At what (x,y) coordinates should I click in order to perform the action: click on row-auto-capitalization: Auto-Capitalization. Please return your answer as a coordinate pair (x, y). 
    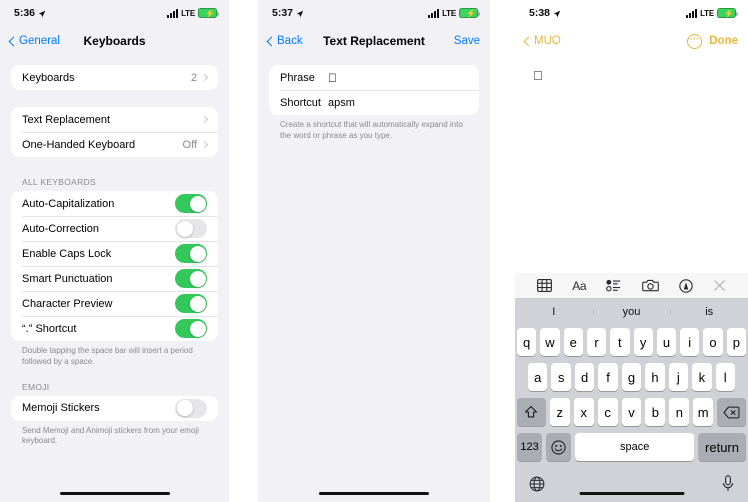
    Looking at the image, I should click on (114, 203).